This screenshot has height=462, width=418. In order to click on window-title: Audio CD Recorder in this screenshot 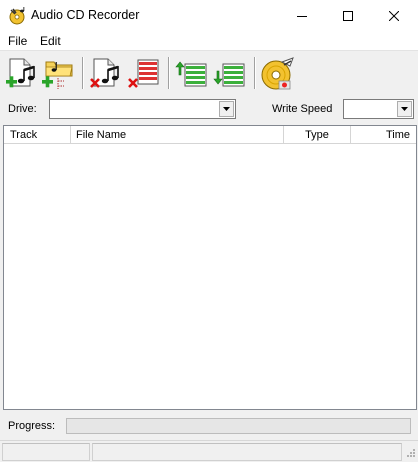, I will do `click(85, 15)`.